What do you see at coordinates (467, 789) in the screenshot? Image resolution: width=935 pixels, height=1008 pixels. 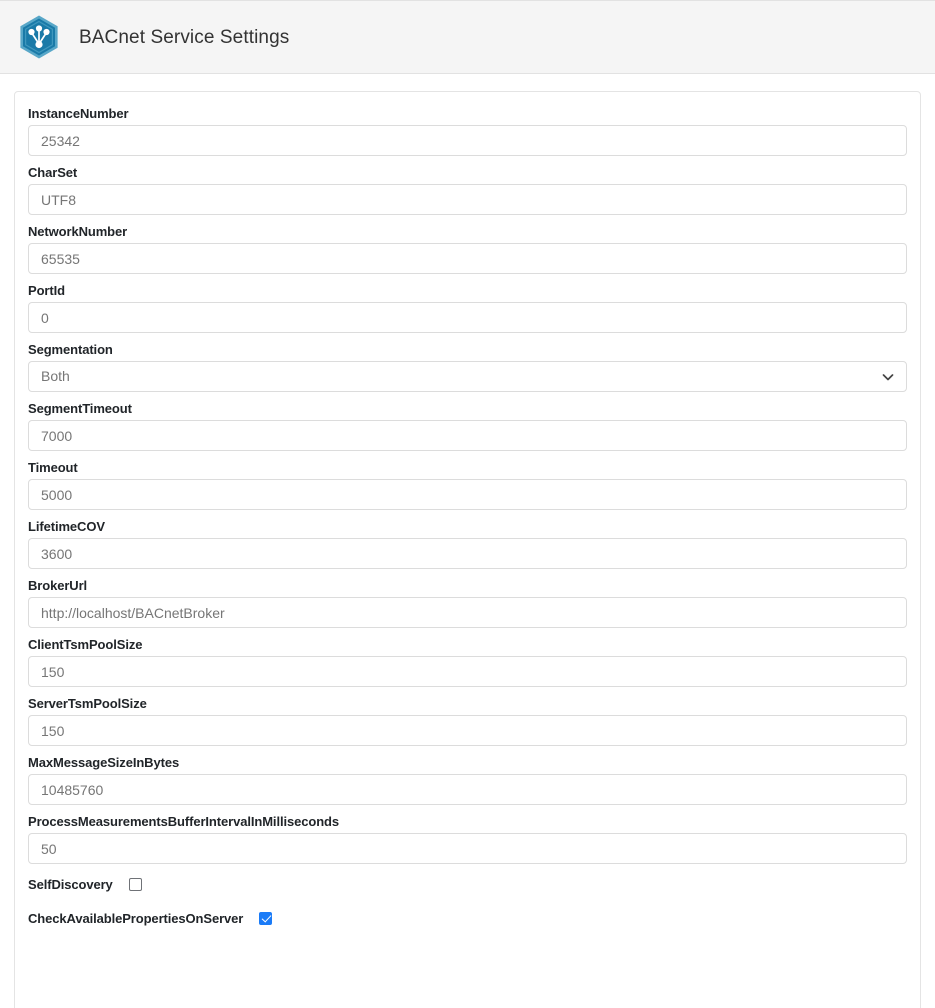 I see `input-maxmessagesizeinbytes` at bounding box center [467, 789].